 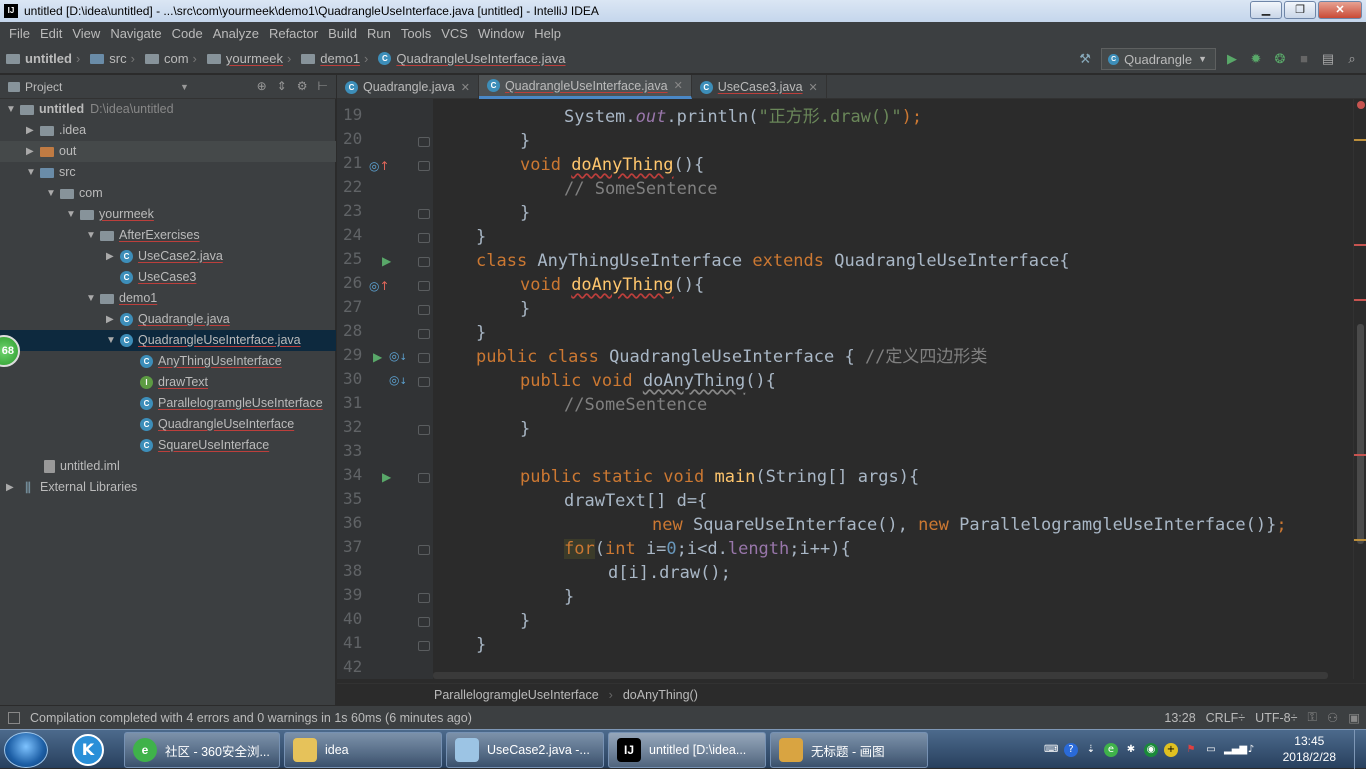 I want to click on maximize-button: ❐, so click(x=1300, y=10).